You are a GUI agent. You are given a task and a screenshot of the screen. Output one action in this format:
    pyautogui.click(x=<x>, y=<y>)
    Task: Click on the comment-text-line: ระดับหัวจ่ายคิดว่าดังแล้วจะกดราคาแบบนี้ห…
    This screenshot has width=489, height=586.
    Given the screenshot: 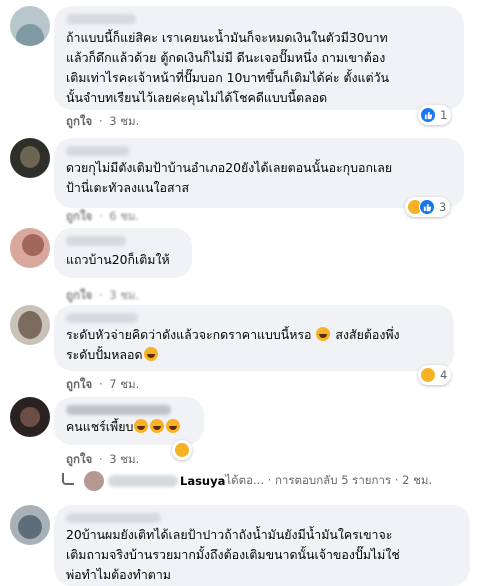 What is the action you would take?
    pyautogui.click(x=189, y=334)
    